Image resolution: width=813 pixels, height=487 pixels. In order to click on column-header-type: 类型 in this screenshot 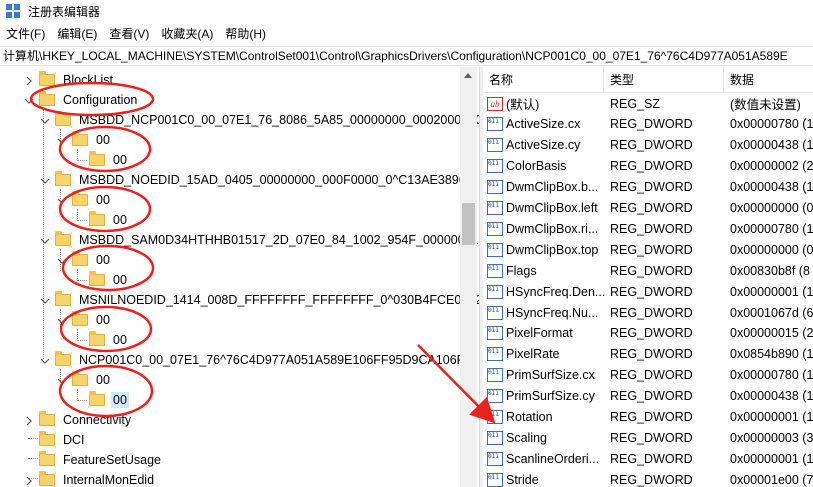, I will do `click(664, 80)`.